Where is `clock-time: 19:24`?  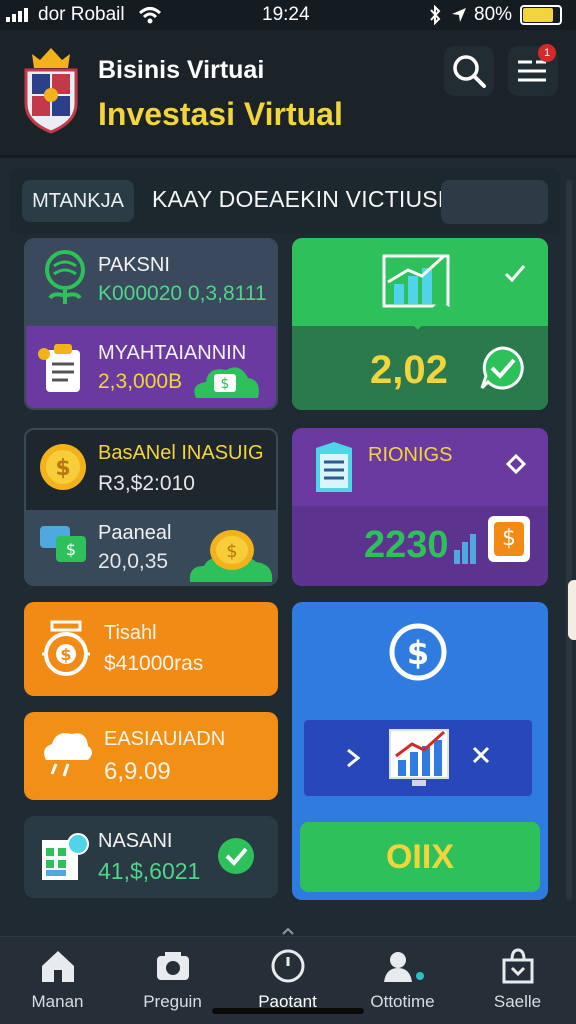
clock-time: 19:24 is located at coordinates (286, 14).